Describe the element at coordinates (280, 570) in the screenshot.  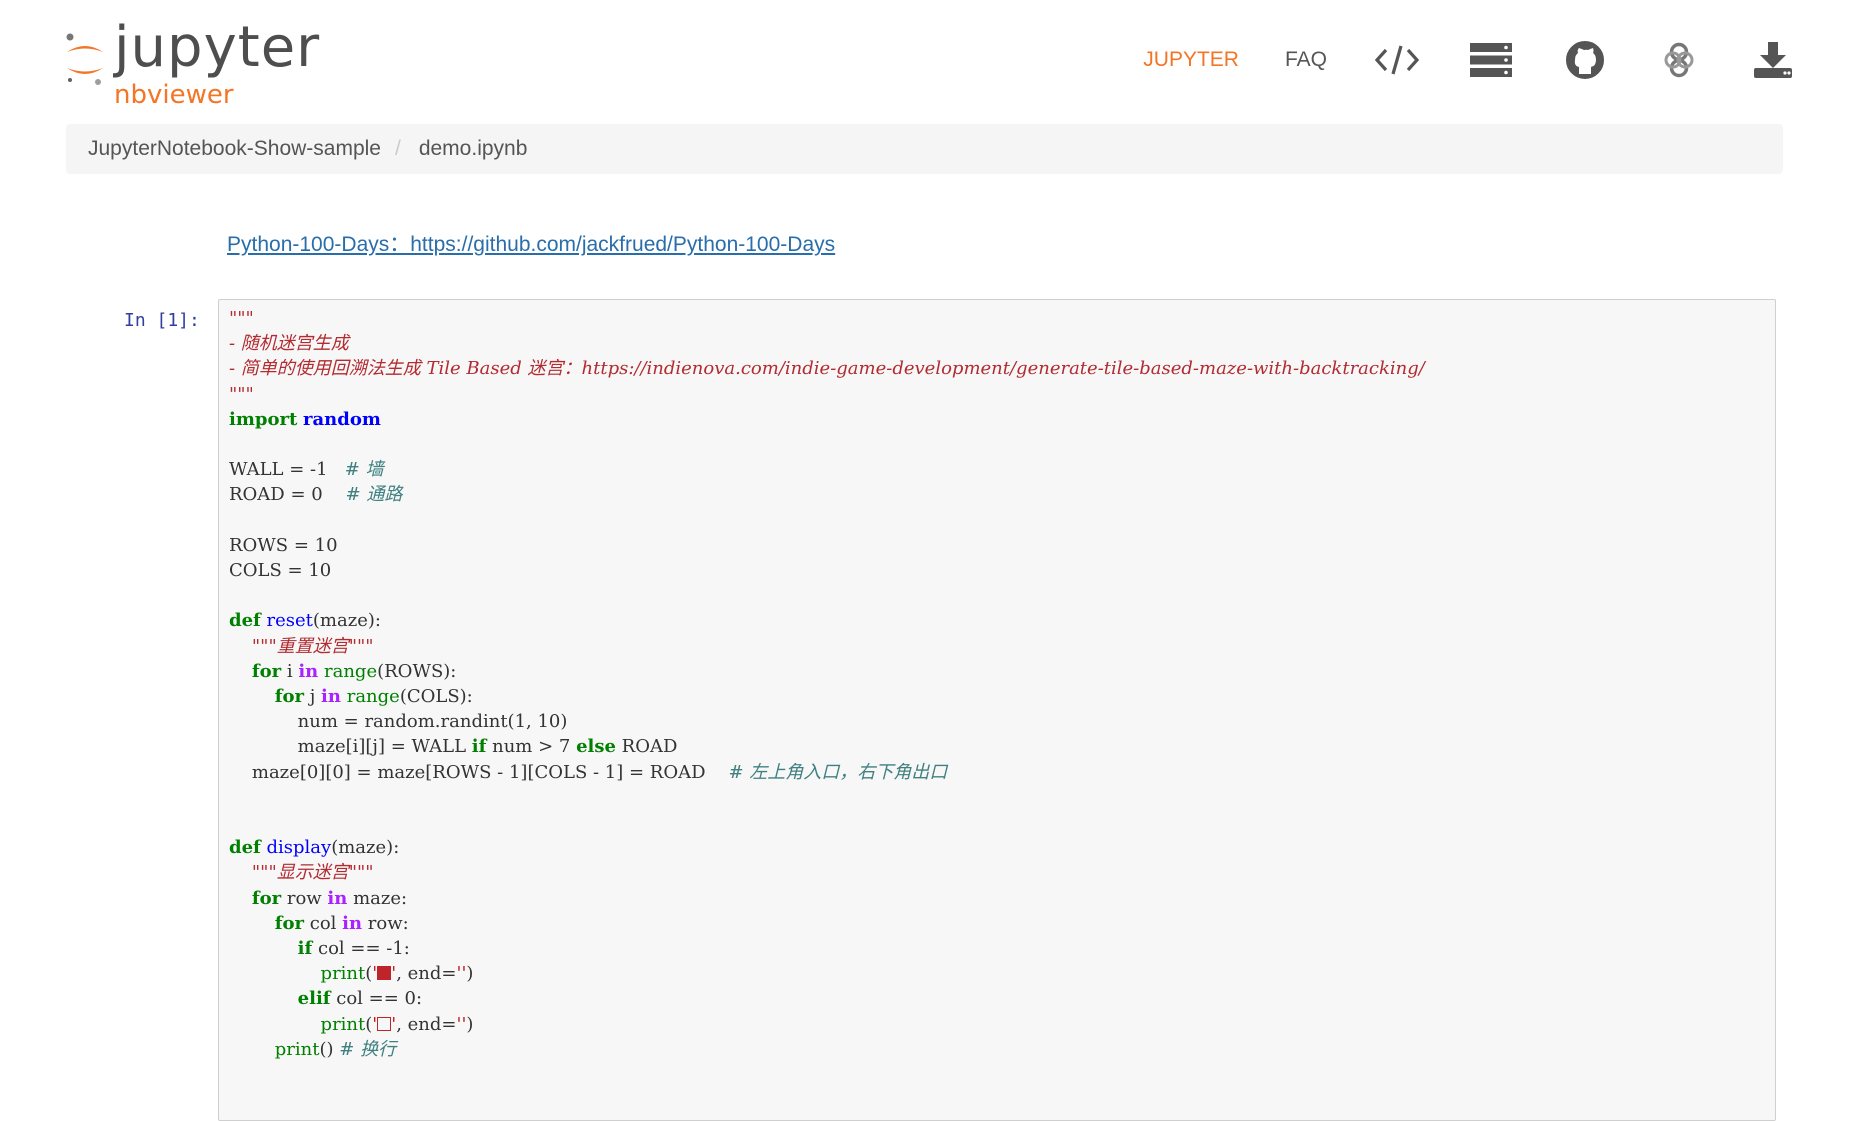
I see `code-line: COLS = 10` at that location.